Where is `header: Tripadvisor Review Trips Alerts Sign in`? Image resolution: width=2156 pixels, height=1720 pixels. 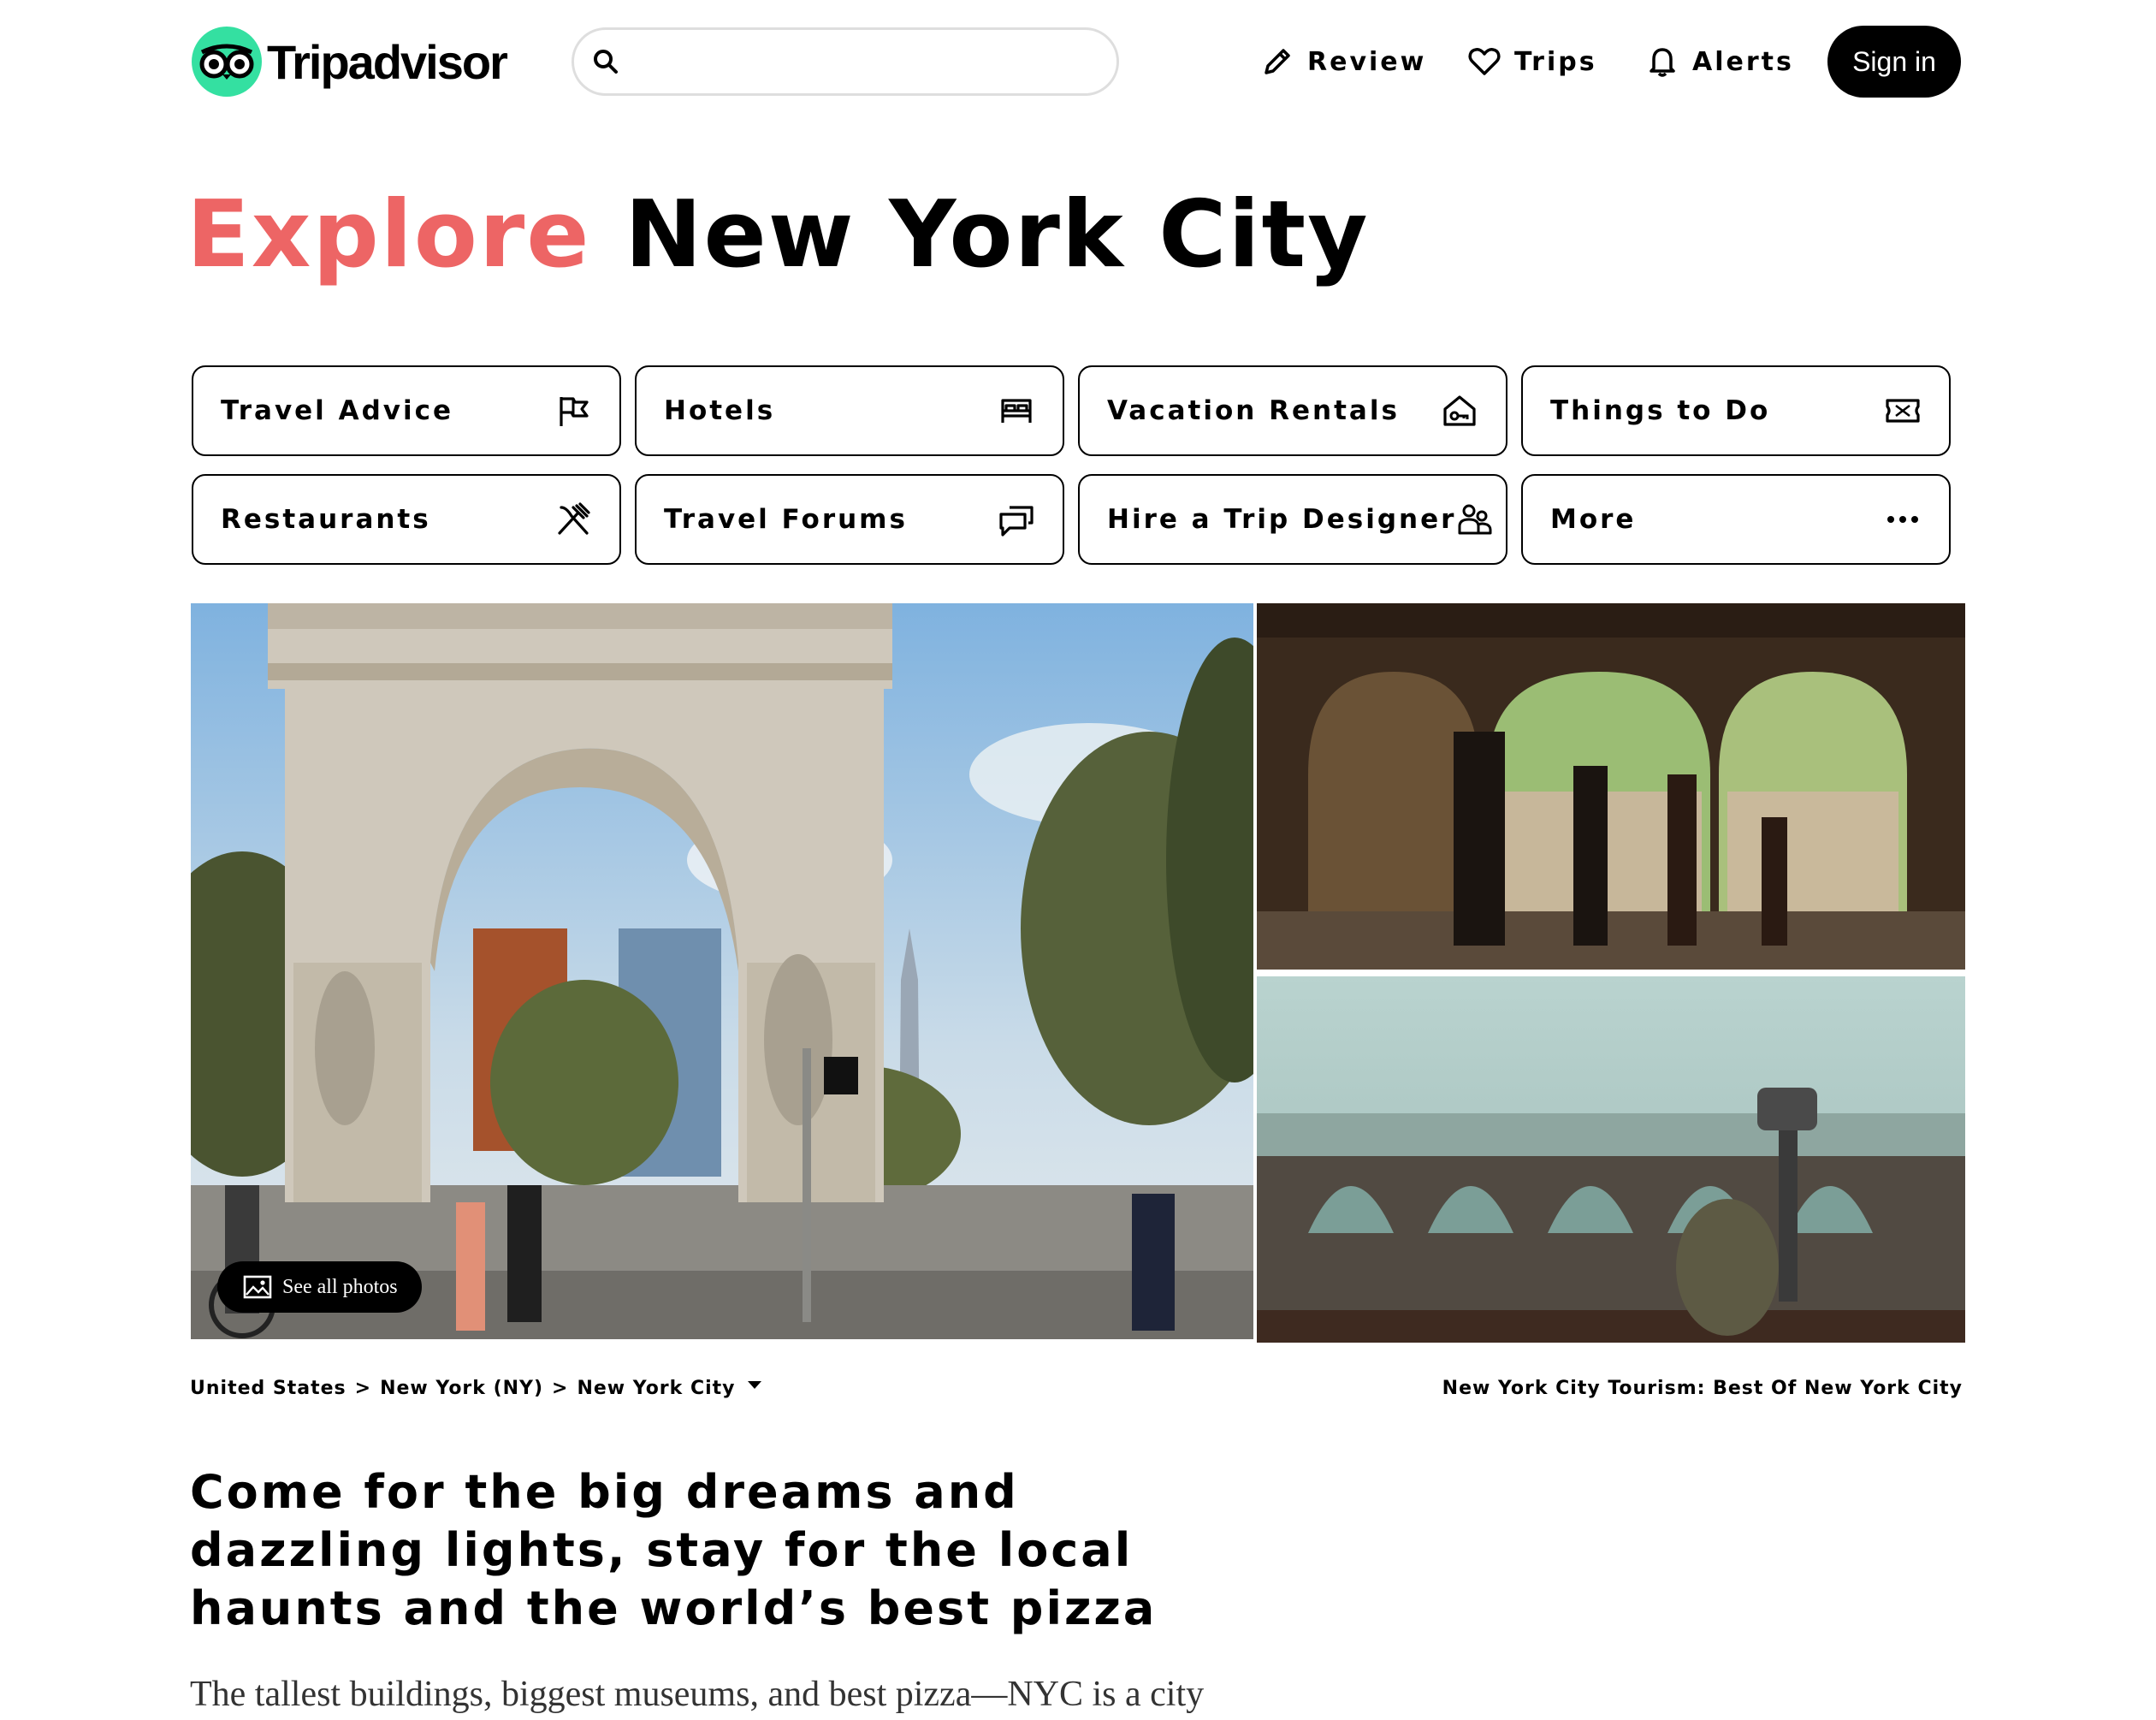
header: Tripadvisor Review Trips Alerts Sign in is located at coordinates (1078, 64).